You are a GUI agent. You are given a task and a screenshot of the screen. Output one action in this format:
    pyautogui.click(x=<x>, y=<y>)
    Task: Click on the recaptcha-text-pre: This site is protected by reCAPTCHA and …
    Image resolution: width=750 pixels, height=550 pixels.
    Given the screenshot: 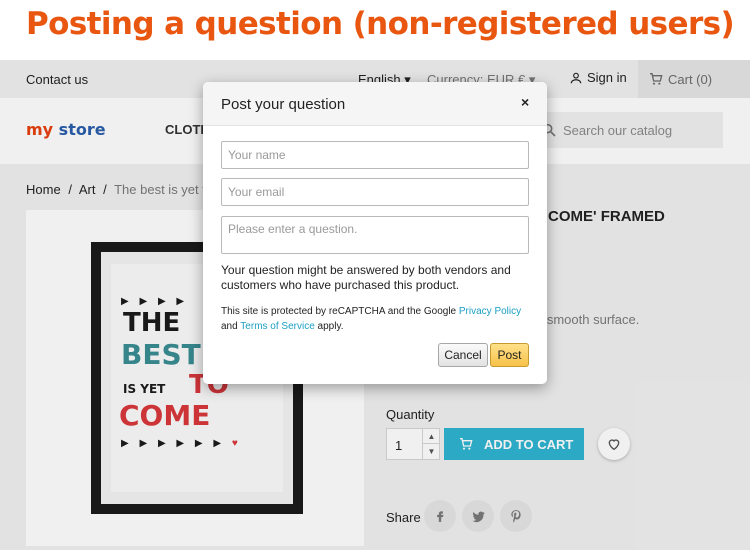 What is the action you would take?
    pyautogui.click(x=340, y=311)
    